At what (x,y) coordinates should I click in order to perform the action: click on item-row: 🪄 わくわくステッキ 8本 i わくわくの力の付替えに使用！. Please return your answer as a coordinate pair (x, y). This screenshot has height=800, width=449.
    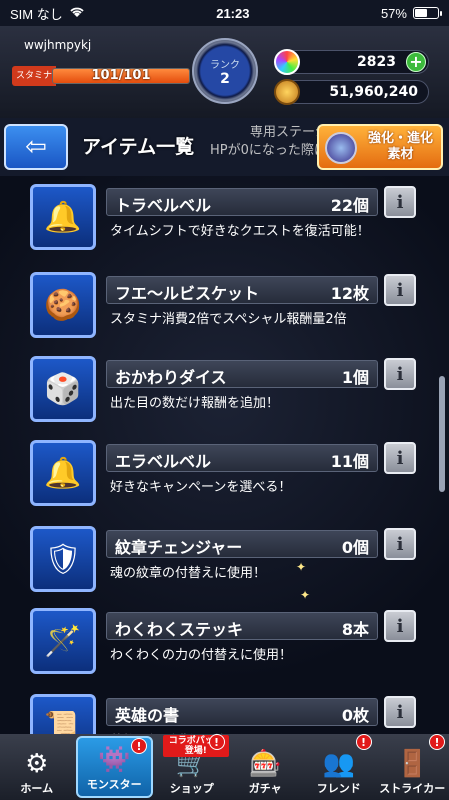
    Looking at the image, I should click on (224, 646).